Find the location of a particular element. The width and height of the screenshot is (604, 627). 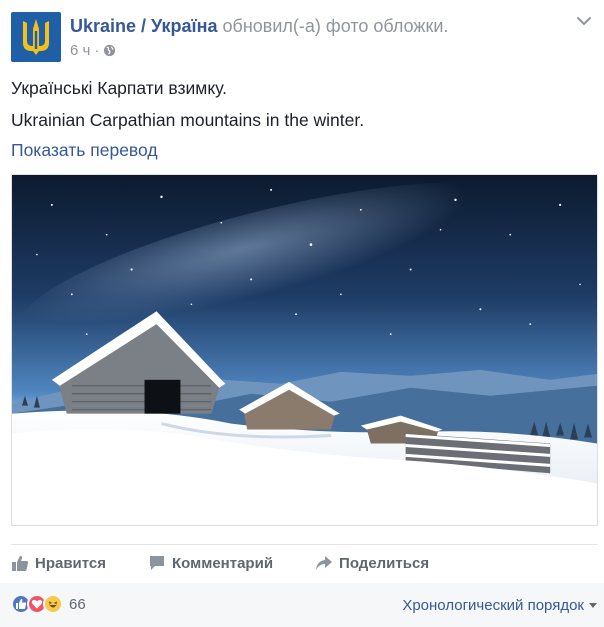

reactions-summary: 66 is located at coordinates (48, 604).